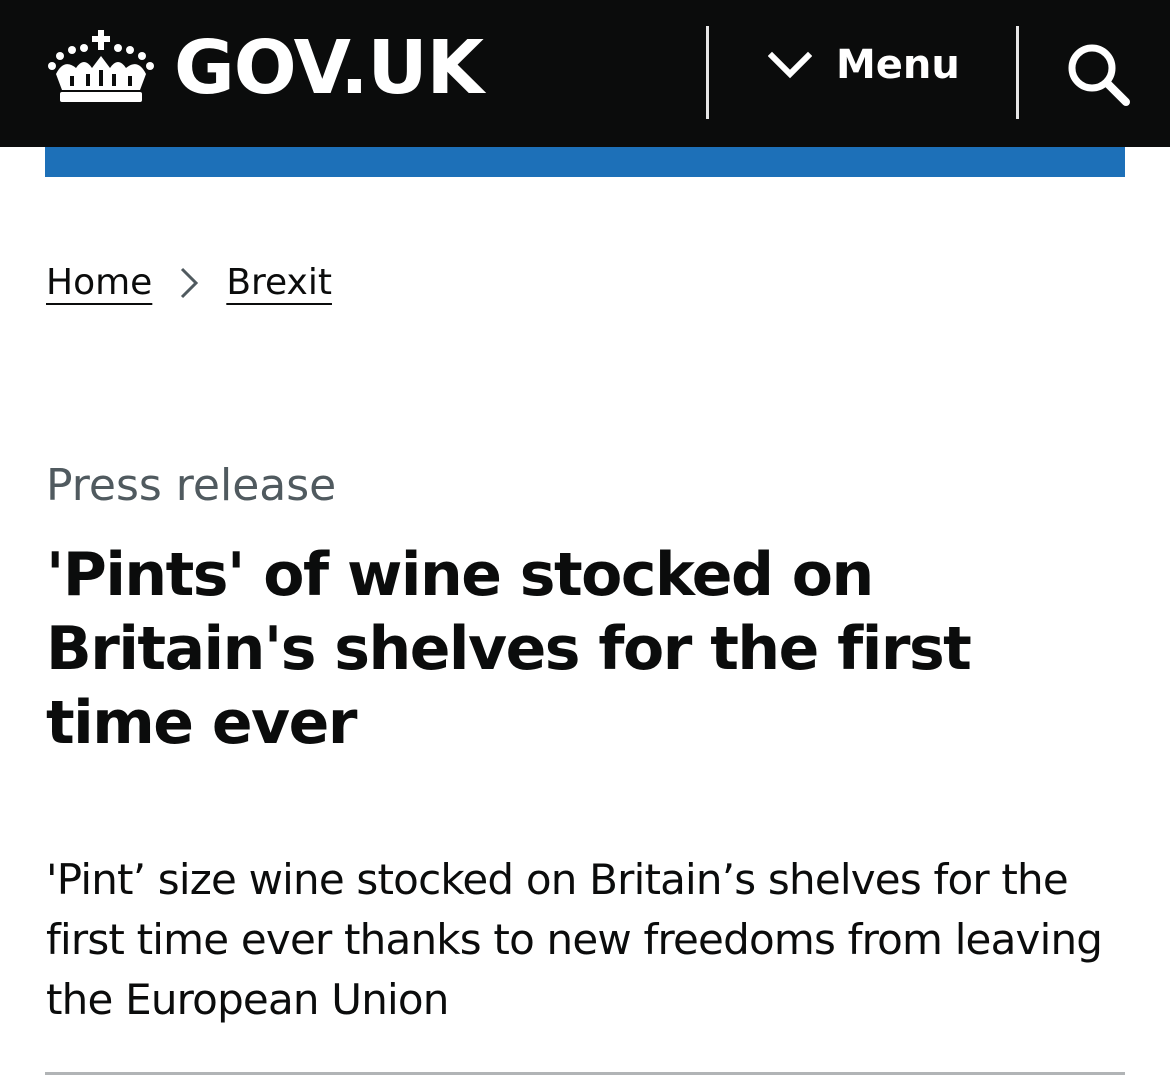 The height and width of the screenshot is (1084, 1170). I want to click on breadcrumb-brexit: Brexit, so click(279, 282).